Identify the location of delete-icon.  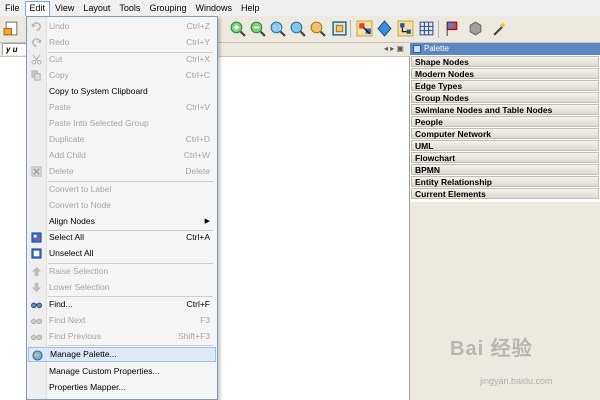
(36, 171).